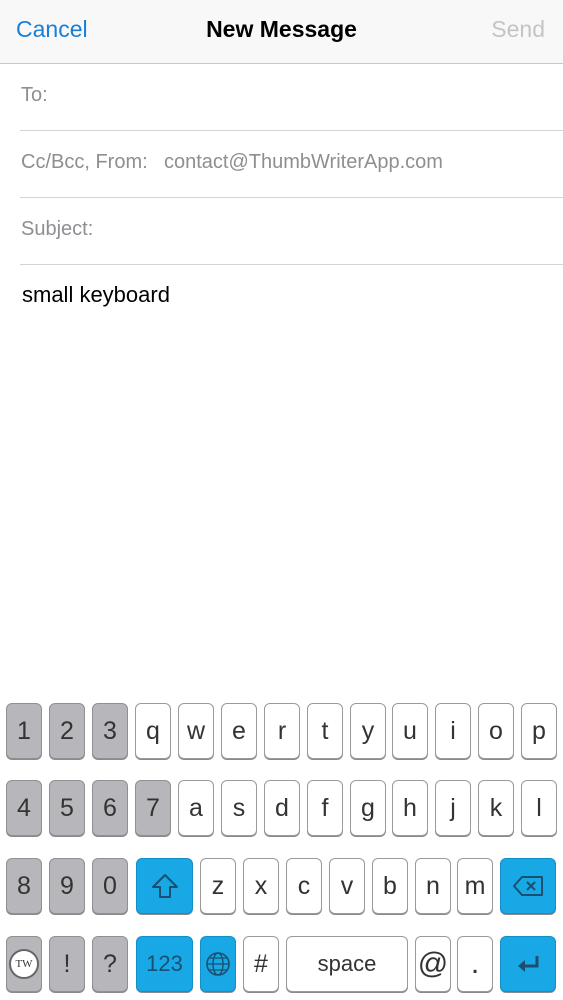 The width and height of the screenshot is (563, 1000). I want to click on key-2: 2, so click(67, 731).